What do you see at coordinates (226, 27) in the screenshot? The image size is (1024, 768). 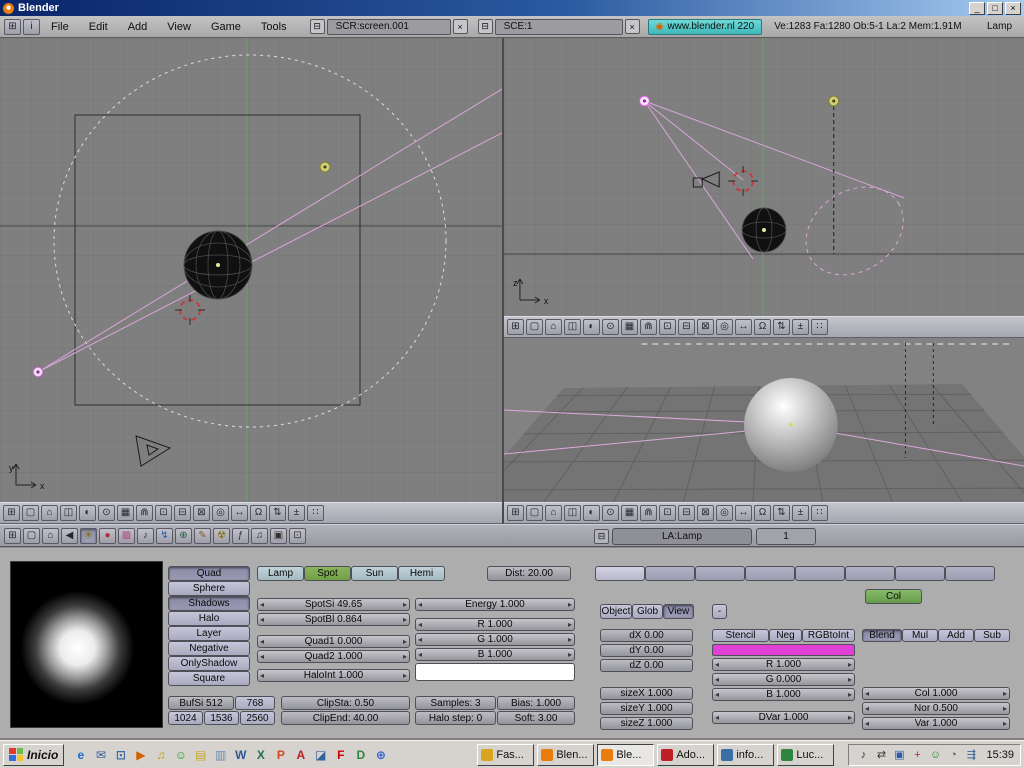 I see `menu-game: Game` at bounding box center [226, 27].